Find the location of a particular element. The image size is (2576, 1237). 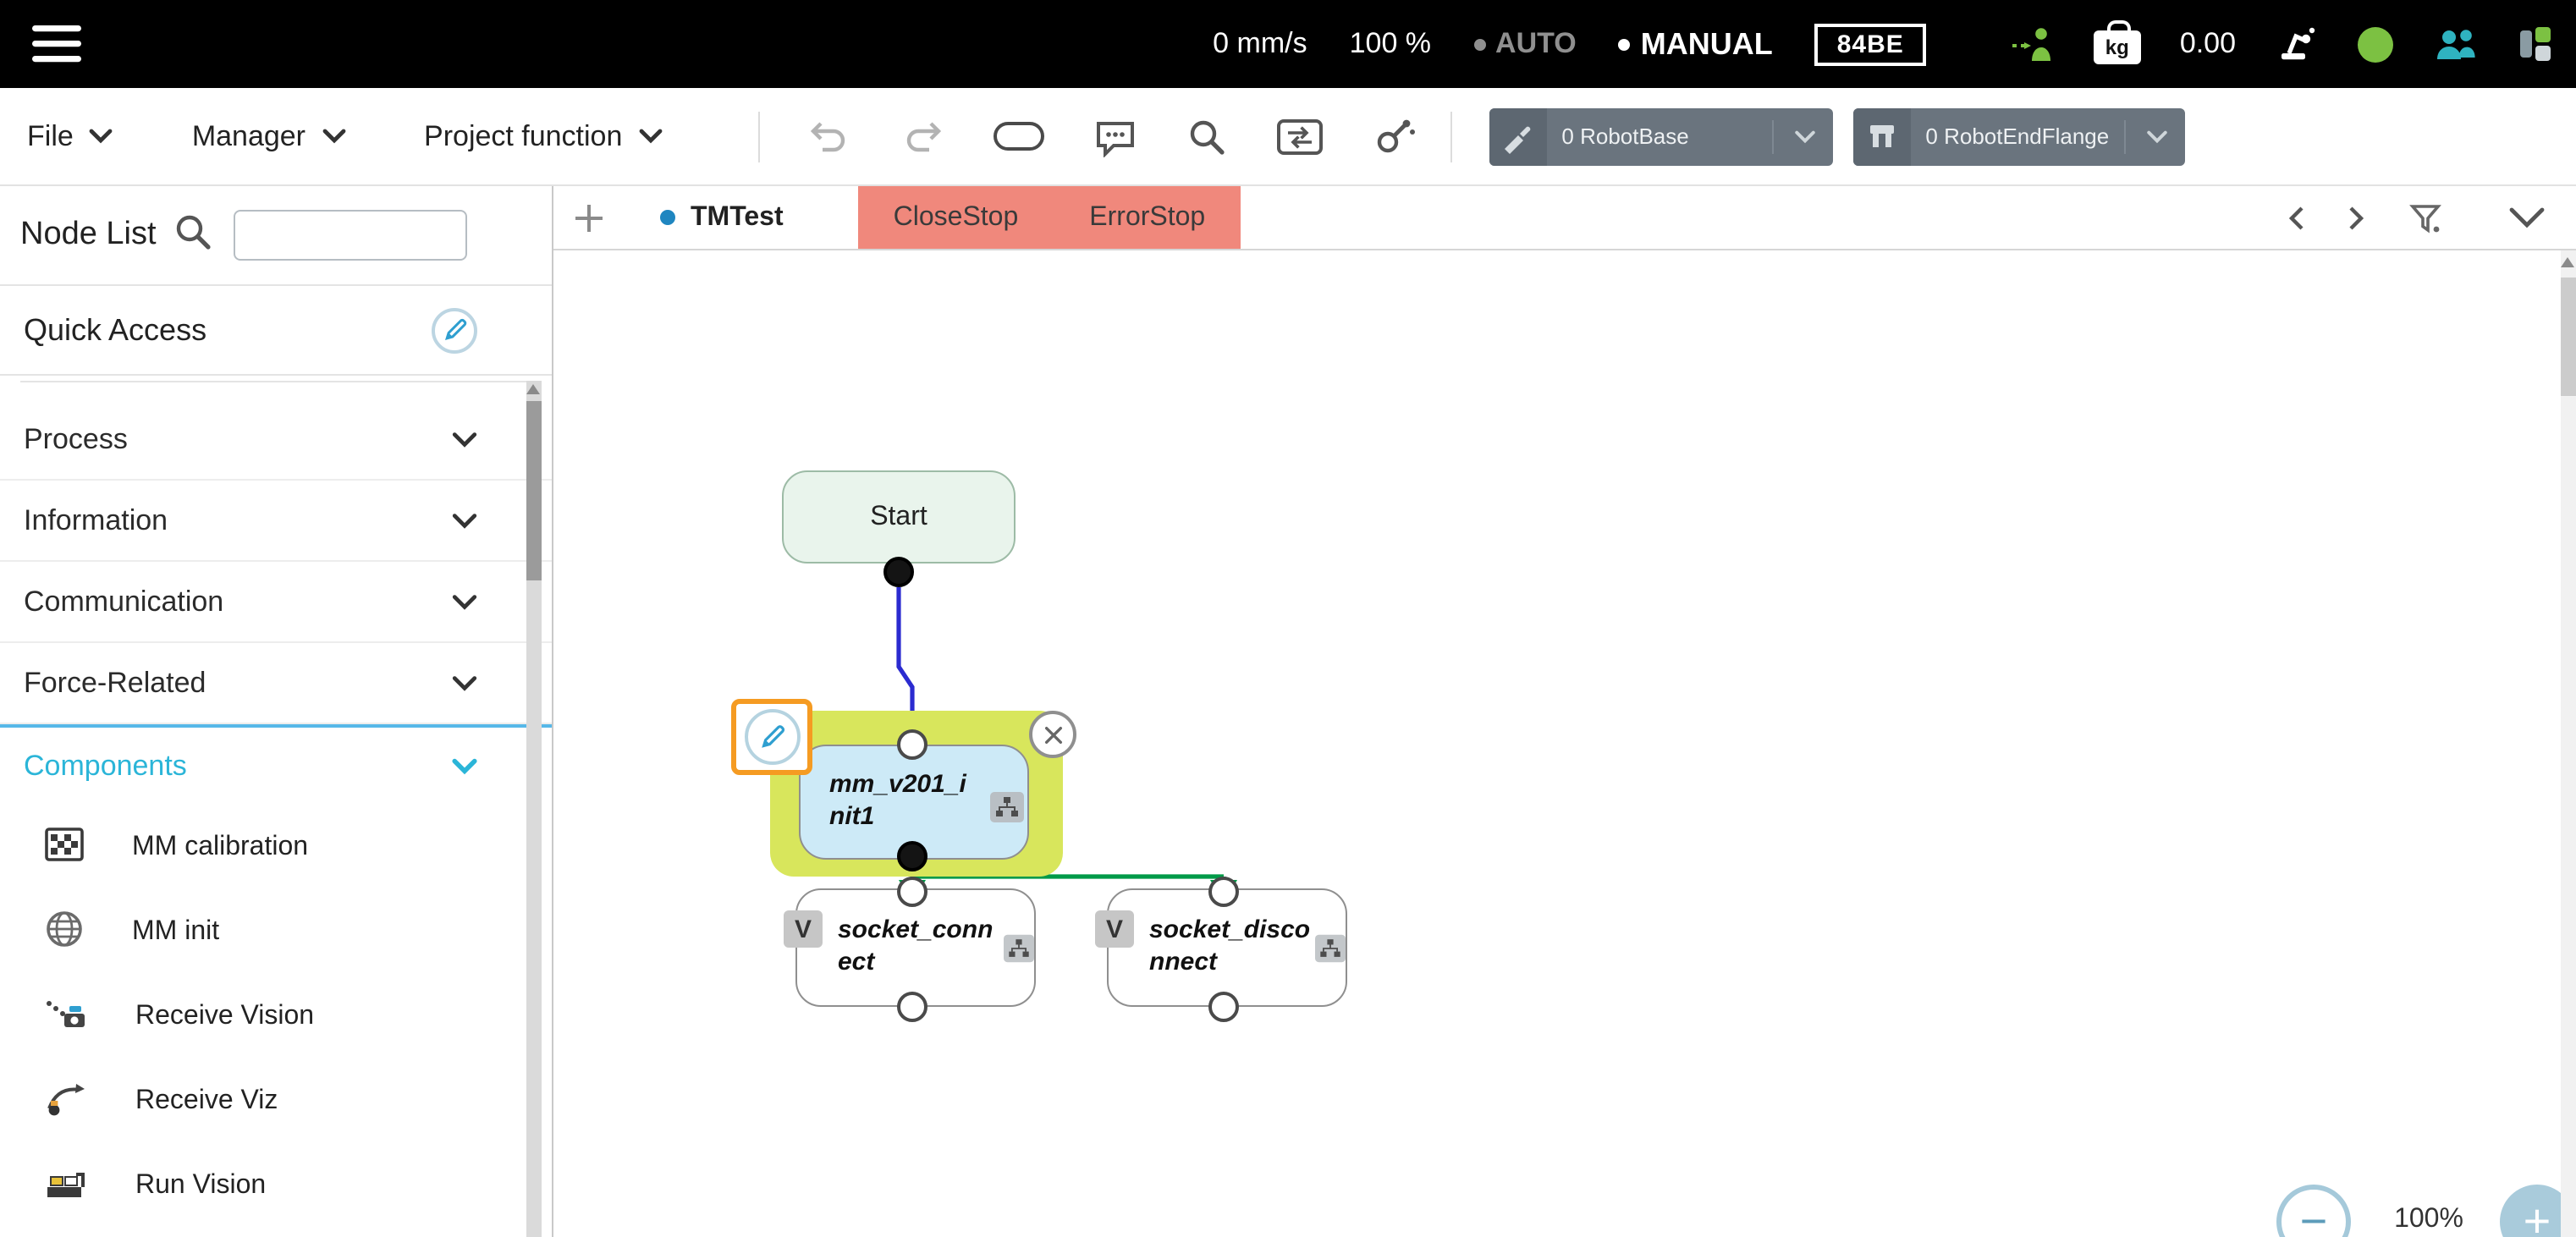

node-list-header: Node List is located at coordinates (276, 235).